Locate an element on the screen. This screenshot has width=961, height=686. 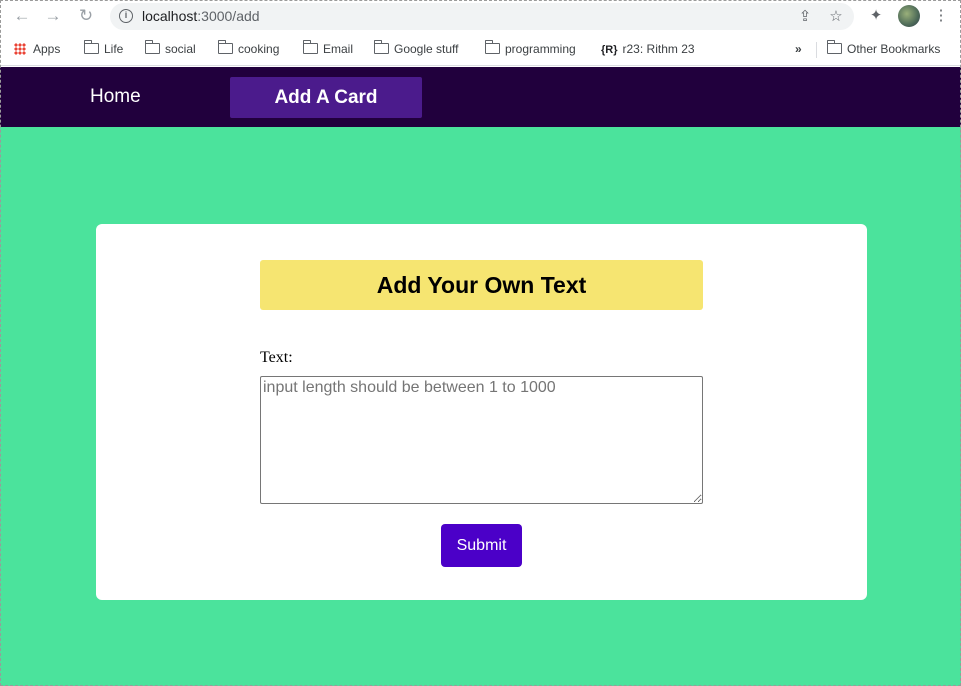
browser-toolbar: ← → ↻ i localhost:3000/add ⇪ ☆ ✦ ⋮ is located at coordinates (480, 16).